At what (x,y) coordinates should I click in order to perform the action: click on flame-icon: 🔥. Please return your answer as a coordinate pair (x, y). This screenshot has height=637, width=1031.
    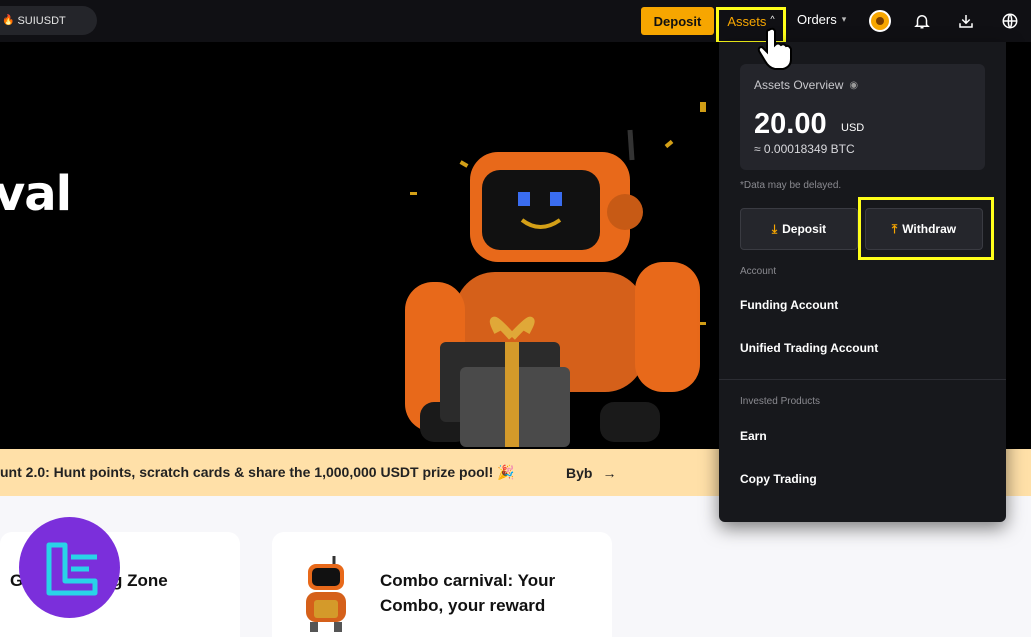
    Looking at the image, I should click on (8, 20).